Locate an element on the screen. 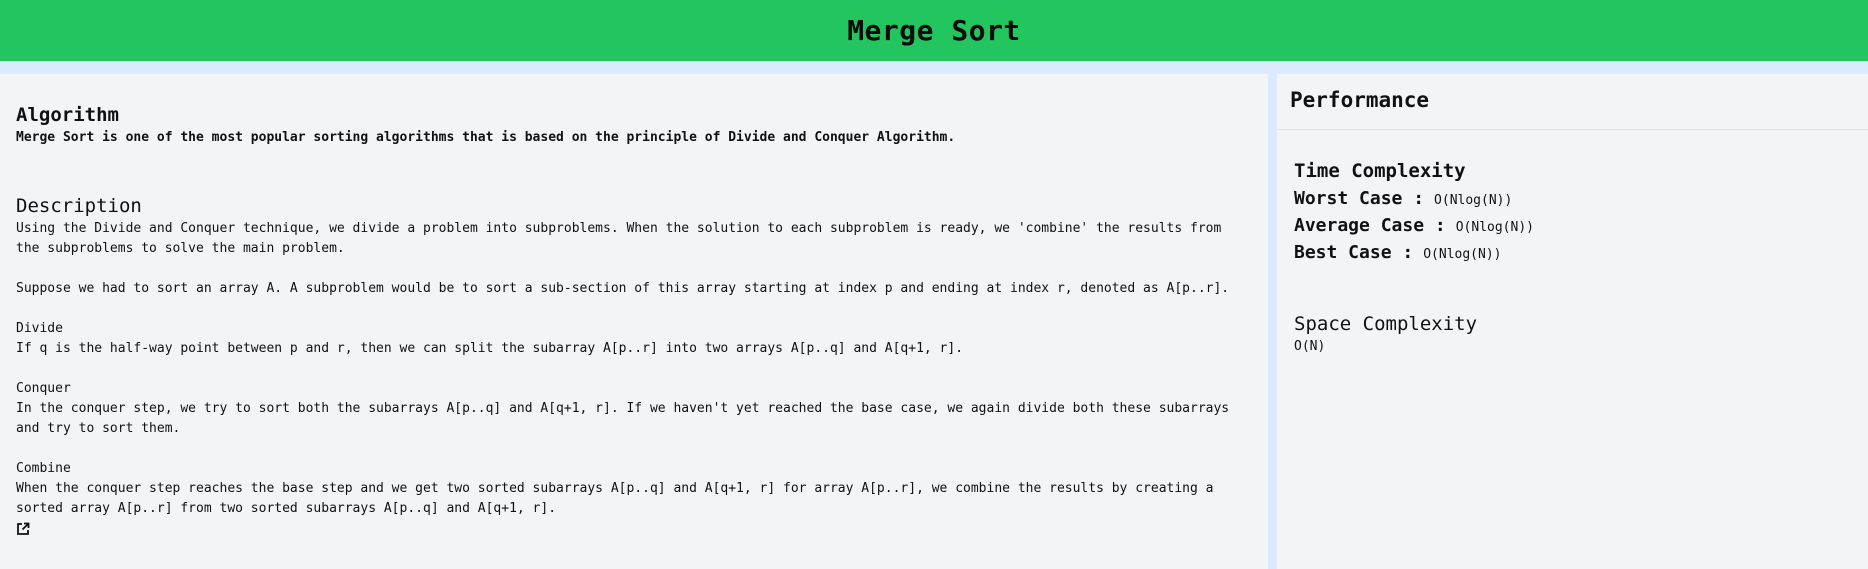  page-header: Merge Sort is located at coordinates (934, 30).